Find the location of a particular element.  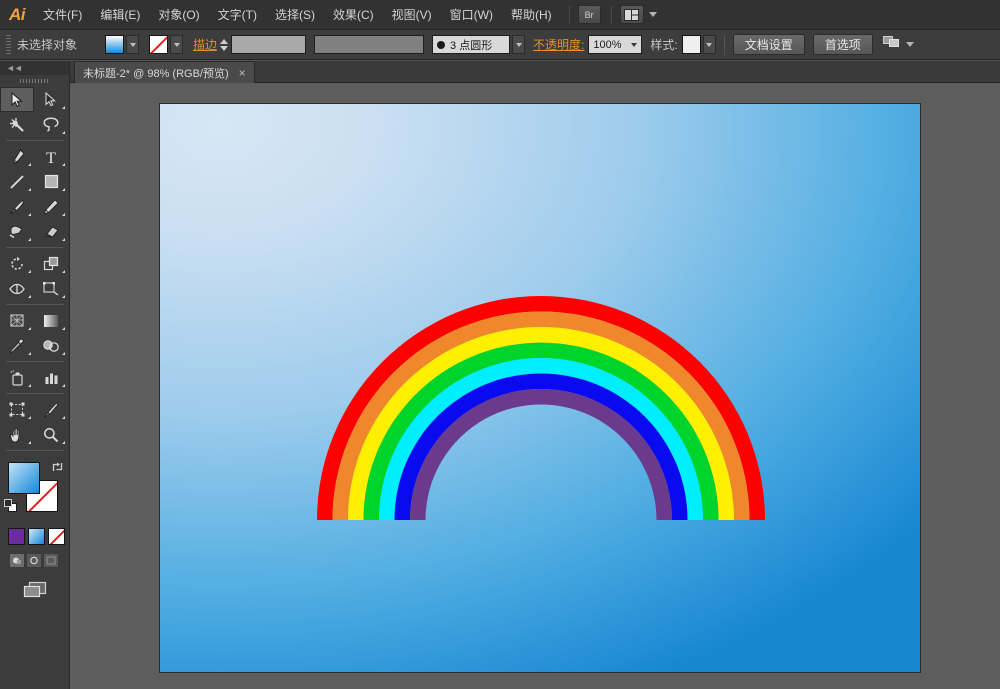

brush-dot-icon is located at coordinates (441, 44).